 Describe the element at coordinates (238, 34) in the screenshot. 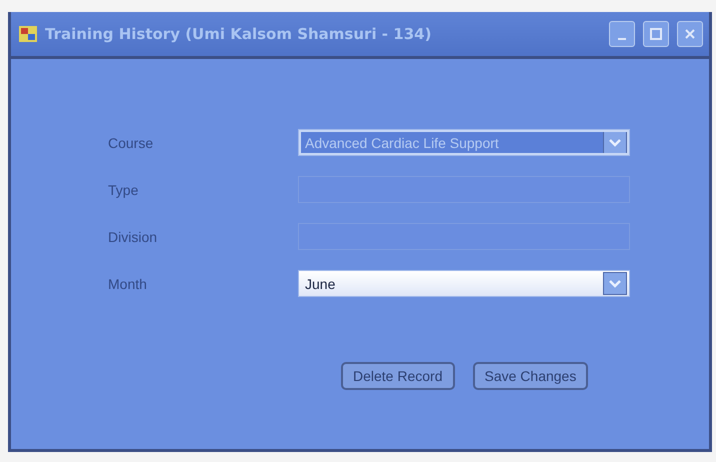

I see `window-title: Training History (Umi Kalsom Shamsuri - 134)` at that location.